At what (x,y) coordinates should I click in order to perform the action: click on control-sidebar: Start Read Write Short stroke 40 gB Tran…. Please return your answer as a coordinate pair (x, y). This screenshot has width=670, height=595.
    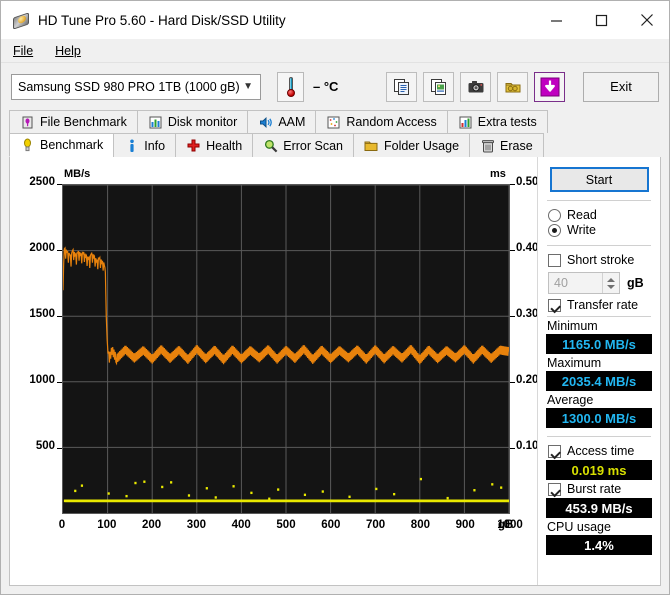
    Looking at the image, I should click on (598, 371).